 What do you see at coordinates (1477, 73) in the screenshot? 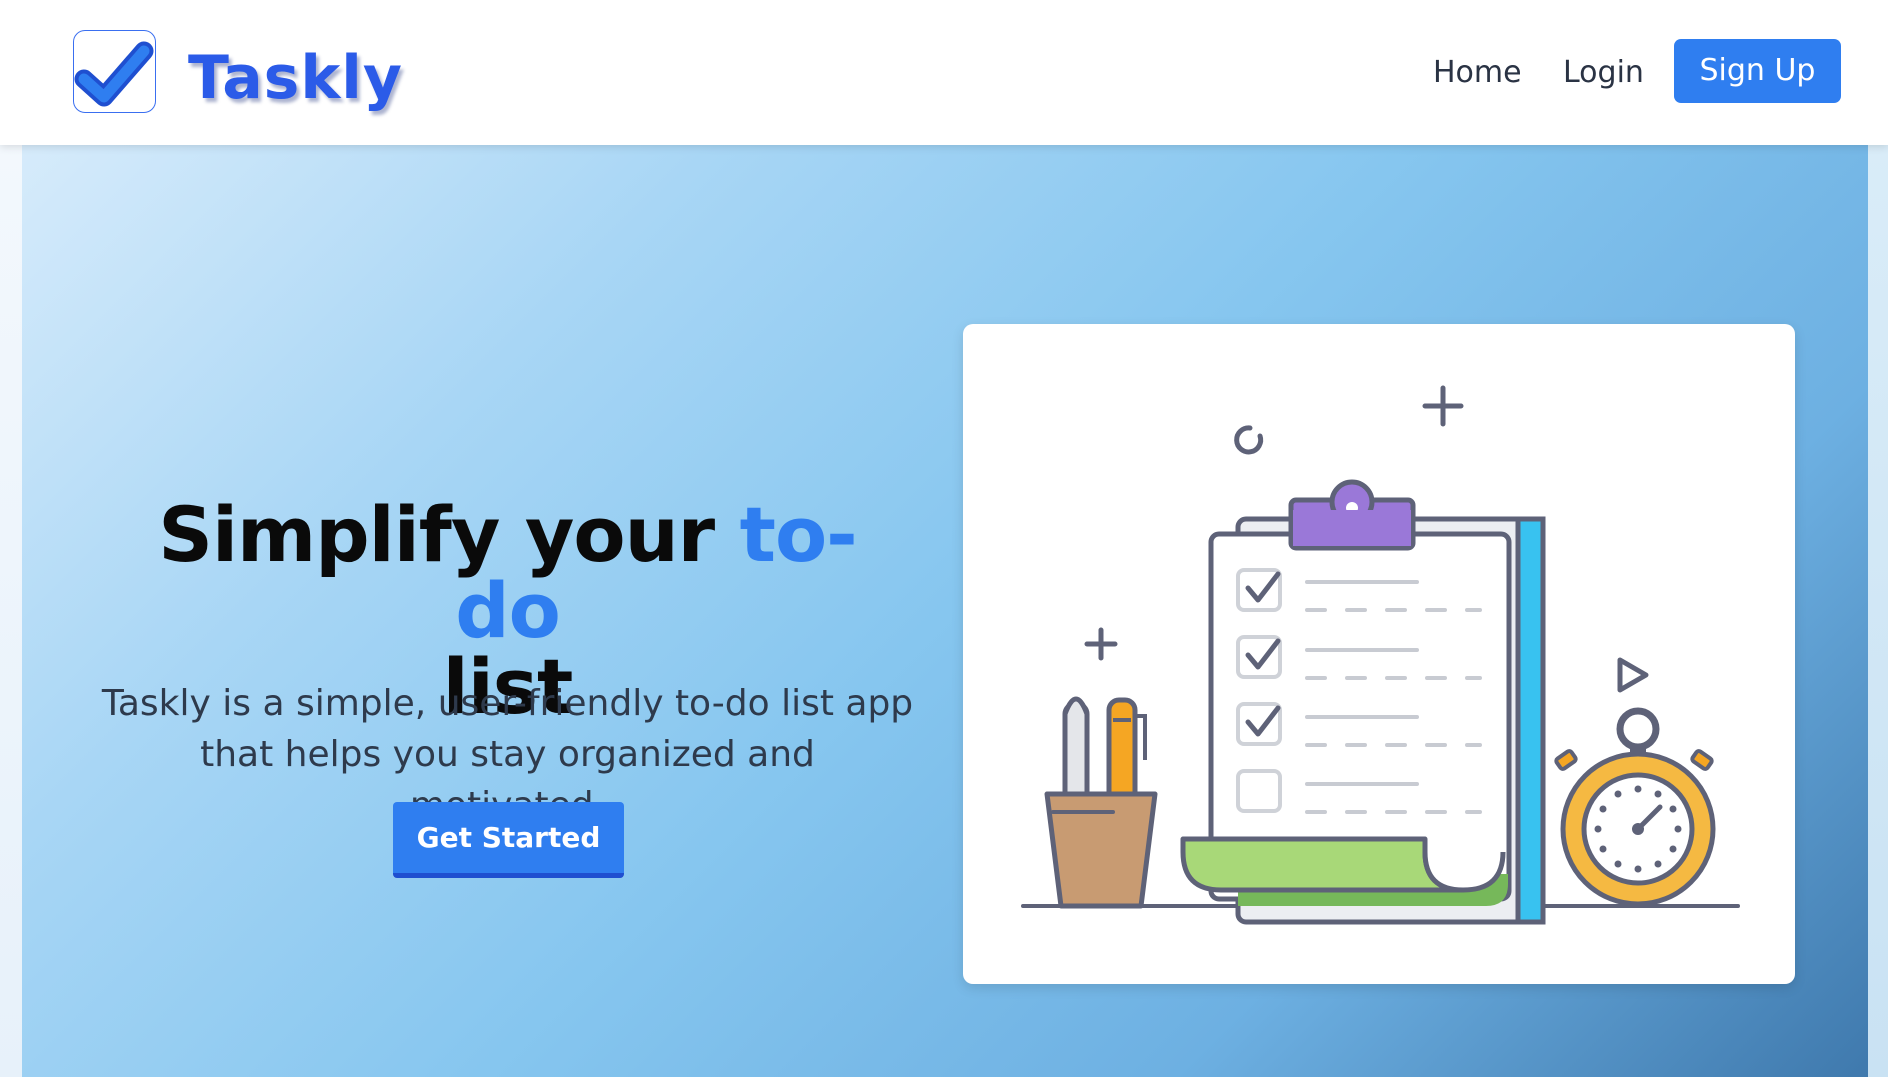
I see `nav-home-link: Home` at bounding box center [1477, 73].